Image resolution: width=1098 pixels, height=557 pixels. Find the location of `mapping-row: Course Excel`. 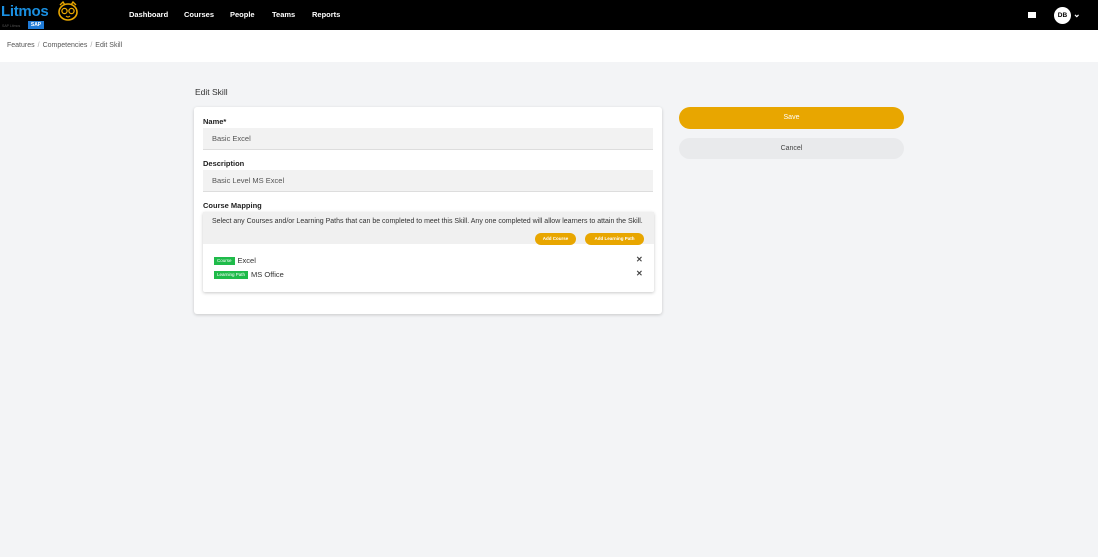

mapping-row: Course Excel is located at coordinates (235, 260).